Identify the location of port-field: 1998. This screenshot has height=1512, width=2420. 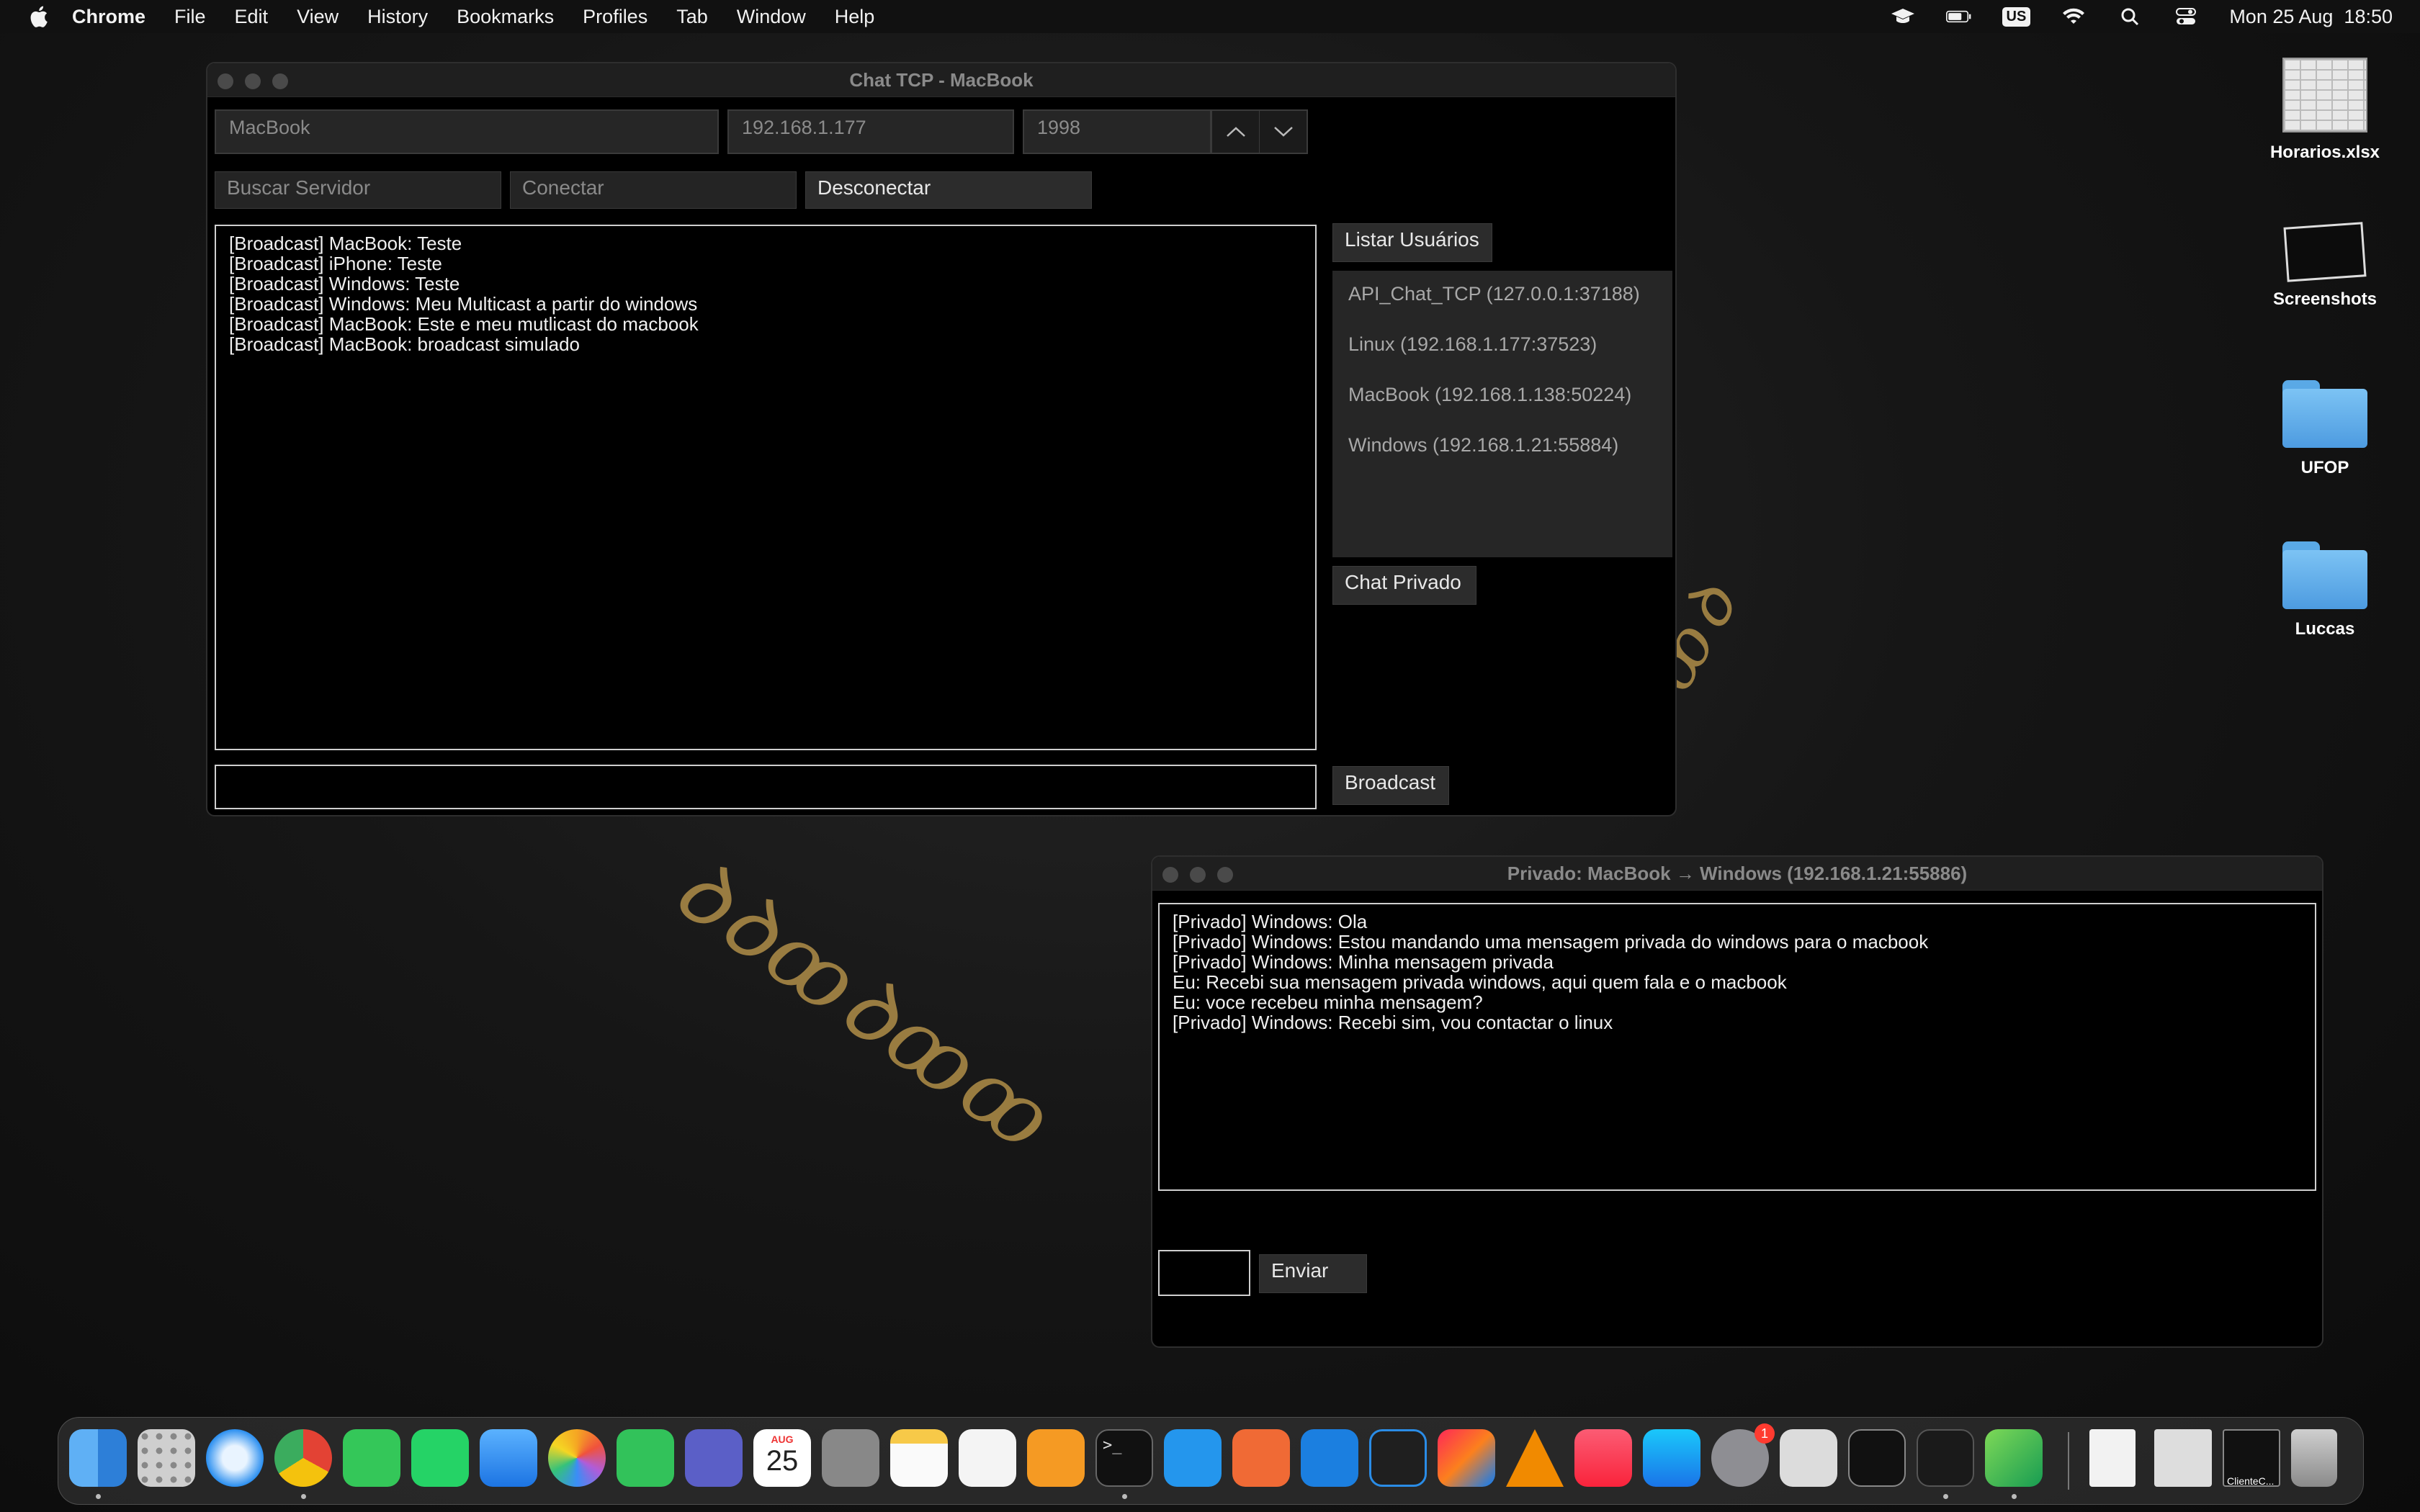
(1117, 131).